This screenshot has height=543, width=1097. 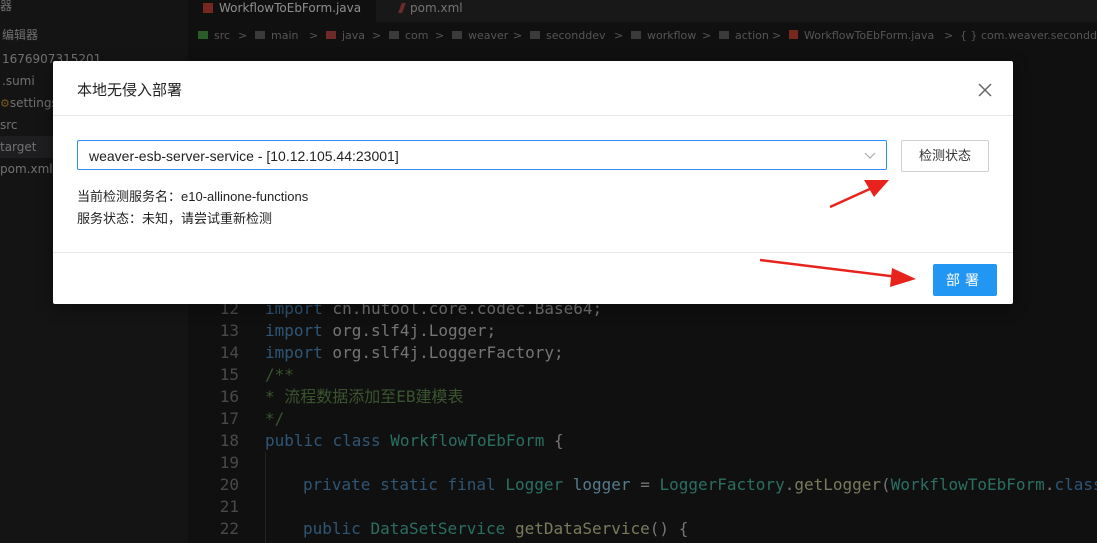 I want to click on close-icon, so click(x=985, y=90).